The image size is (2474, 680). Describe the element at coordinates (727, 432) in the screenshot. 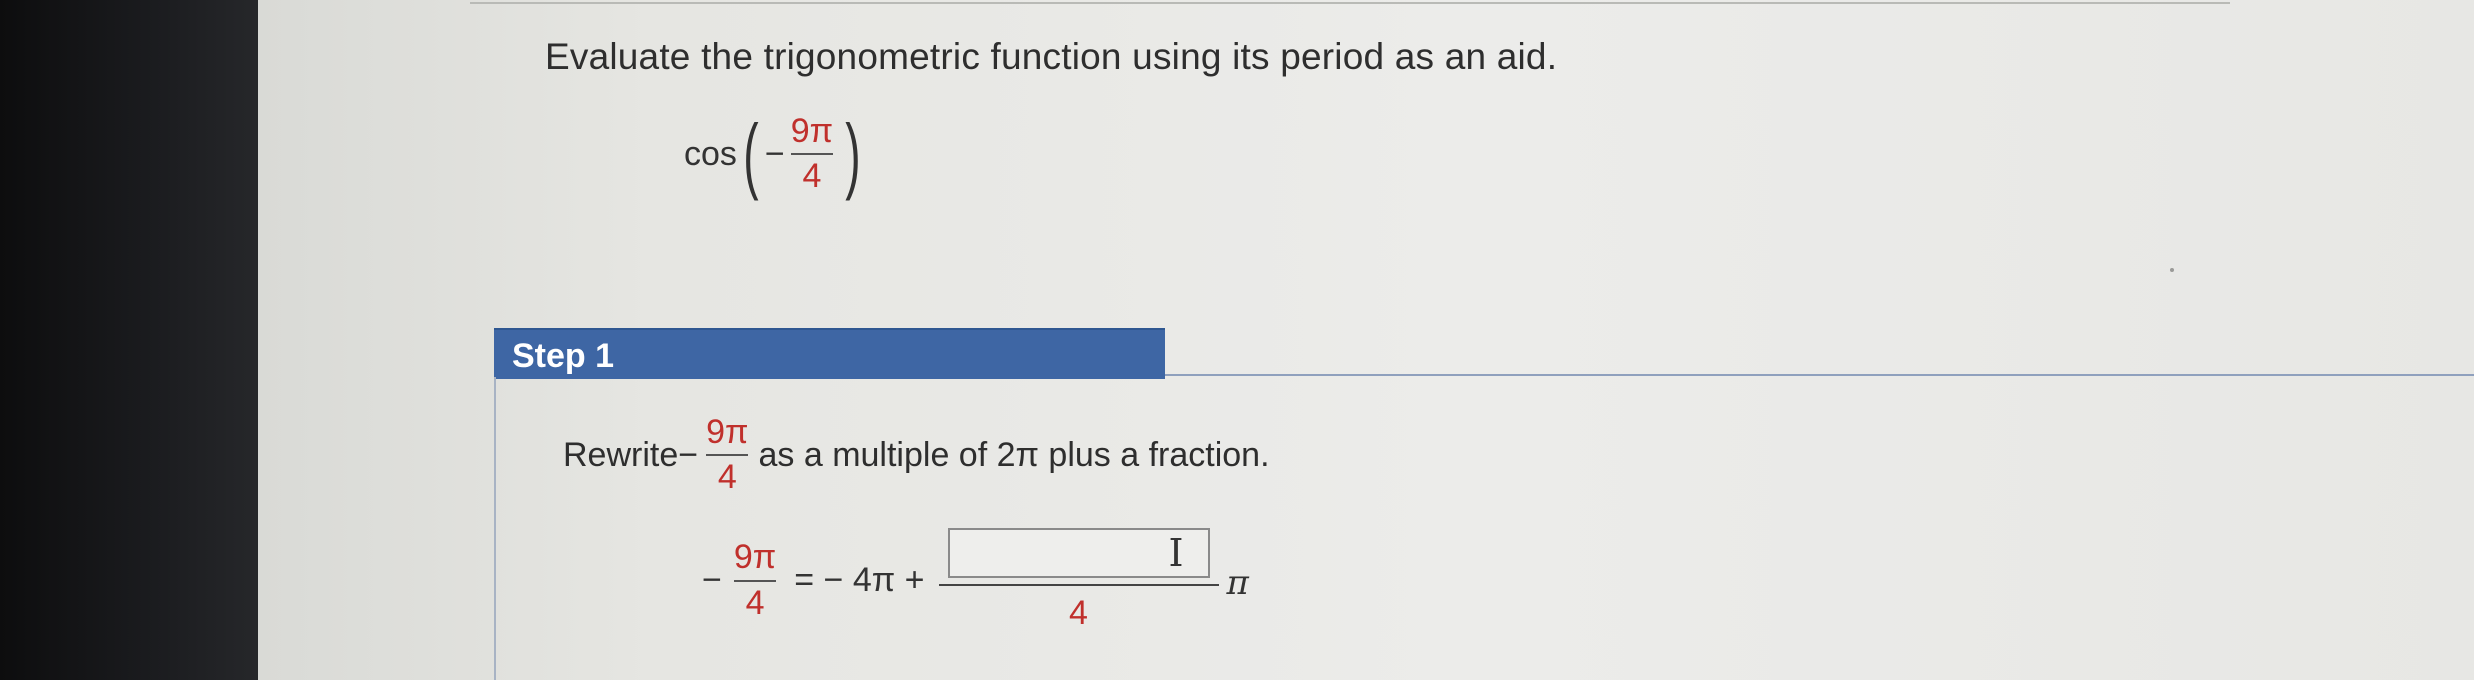

I see `instruction-numerator: 9π` at that location.